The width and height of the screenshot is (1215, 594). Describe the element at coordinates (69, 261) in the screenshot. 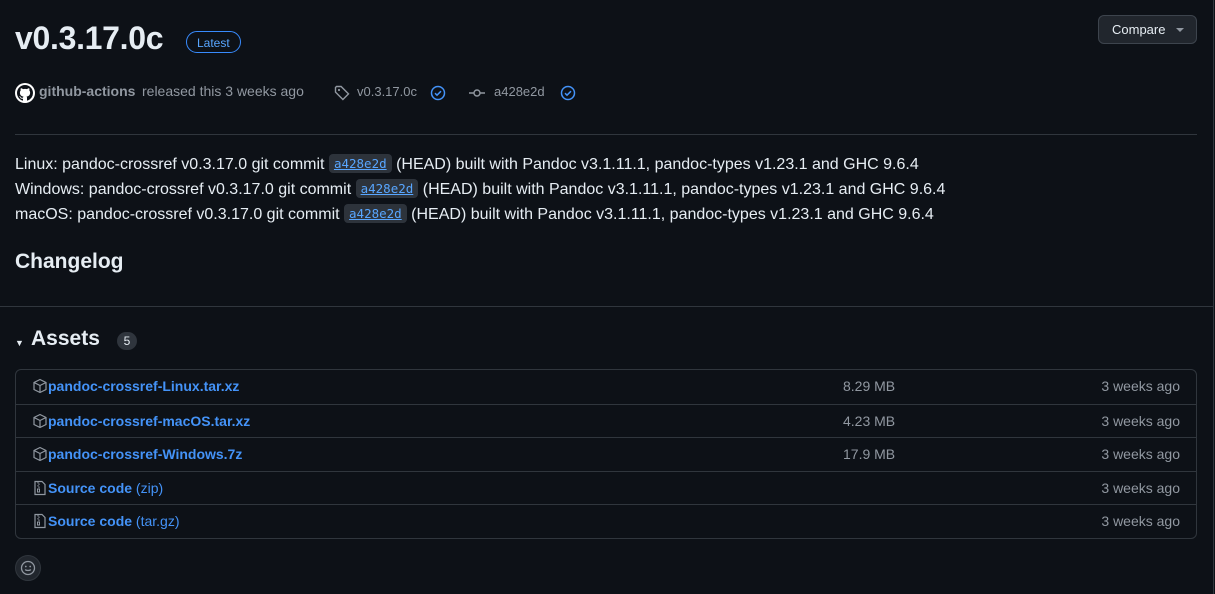

I see `changelog-heading: Changelog` at that location.